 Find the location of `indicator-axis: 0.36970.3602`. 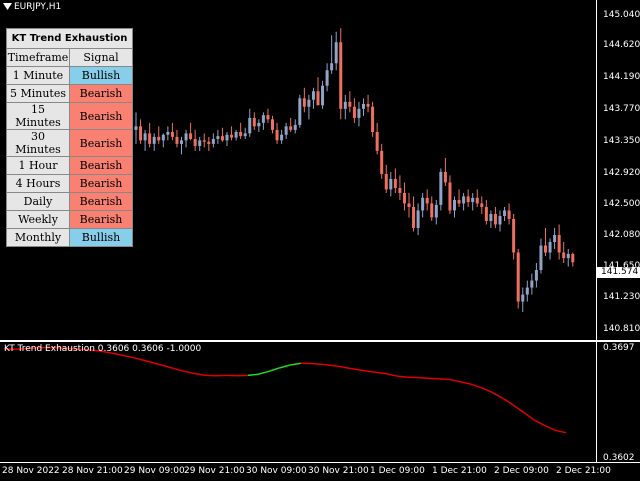

indicator-axis: 0.36970.3602 is located at coordinates (618, 402).